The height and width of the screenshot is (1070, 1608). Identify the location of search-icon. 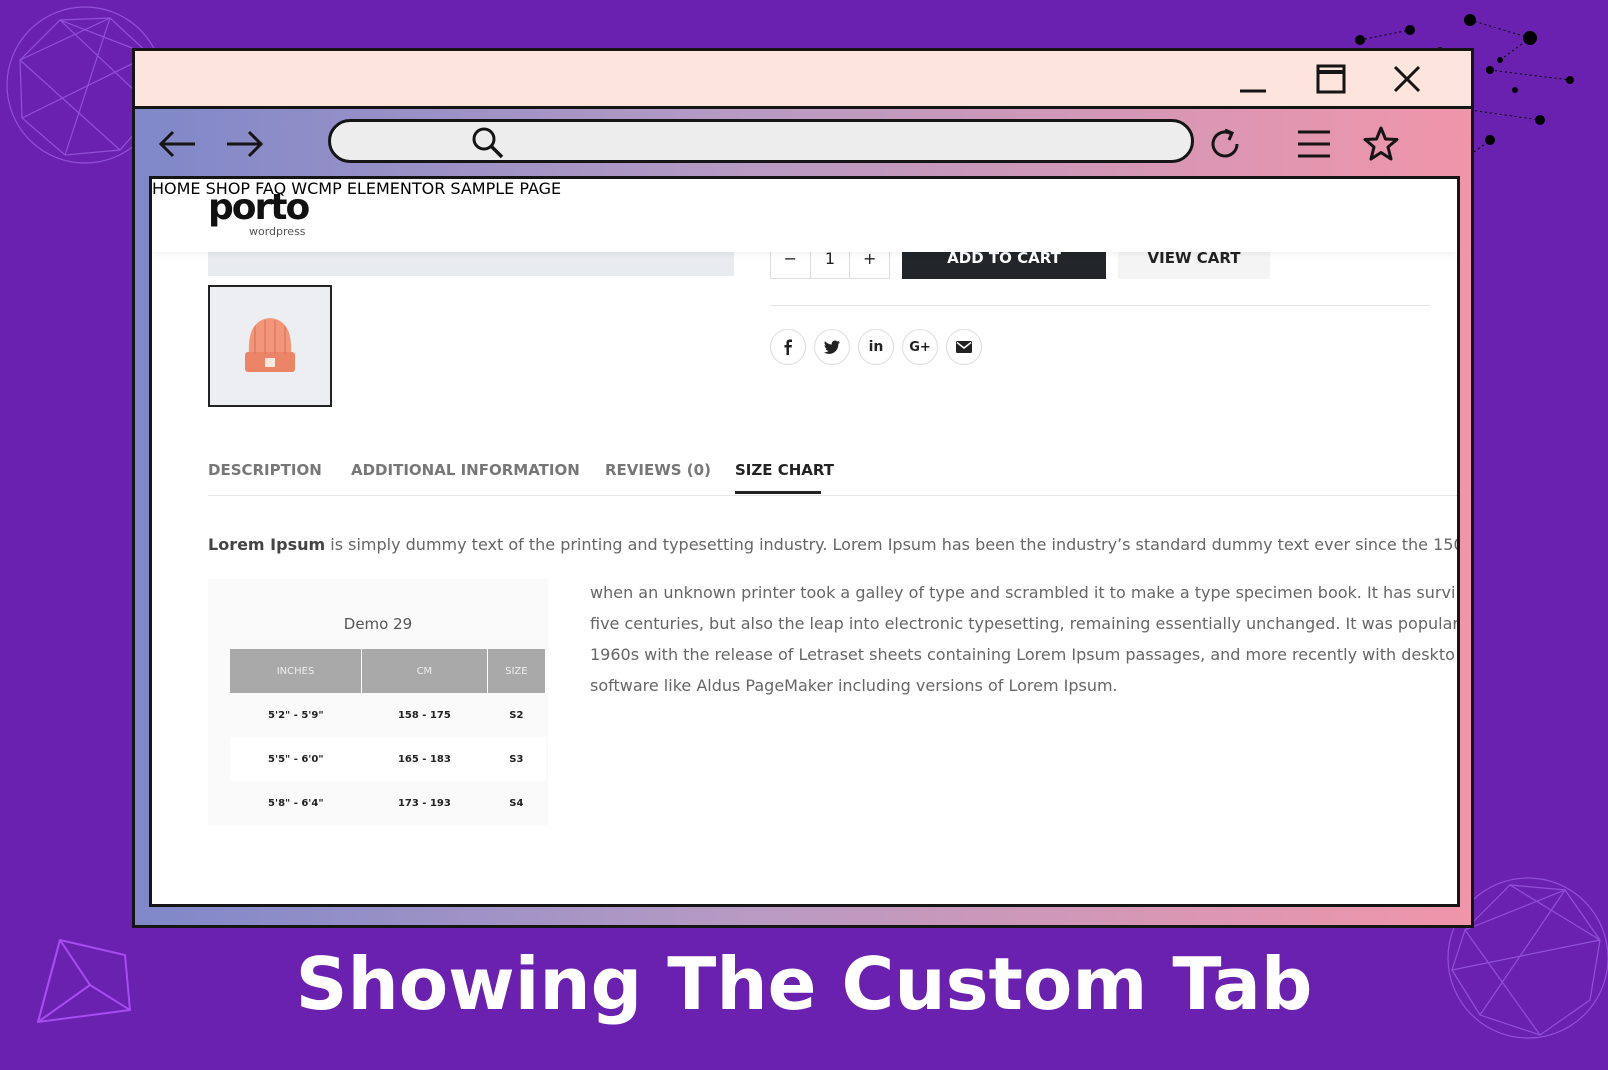
(488, 143).